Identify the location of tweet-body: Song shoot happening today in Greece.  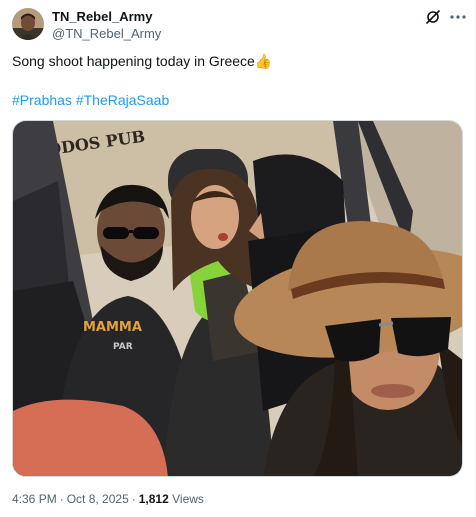
(133, 61).